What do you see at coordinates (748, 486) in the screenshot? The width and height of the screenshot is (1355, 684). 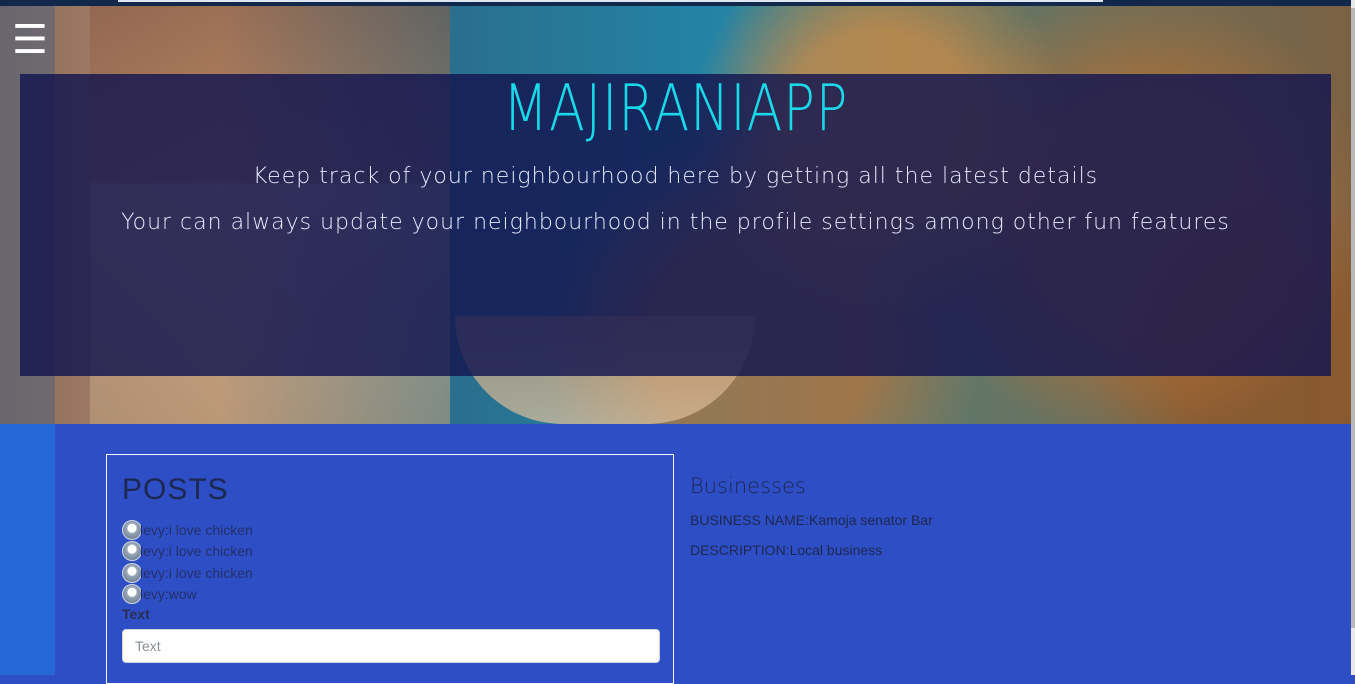 I see `businesses-heading: Businesses` at bounding box center [748, 486].